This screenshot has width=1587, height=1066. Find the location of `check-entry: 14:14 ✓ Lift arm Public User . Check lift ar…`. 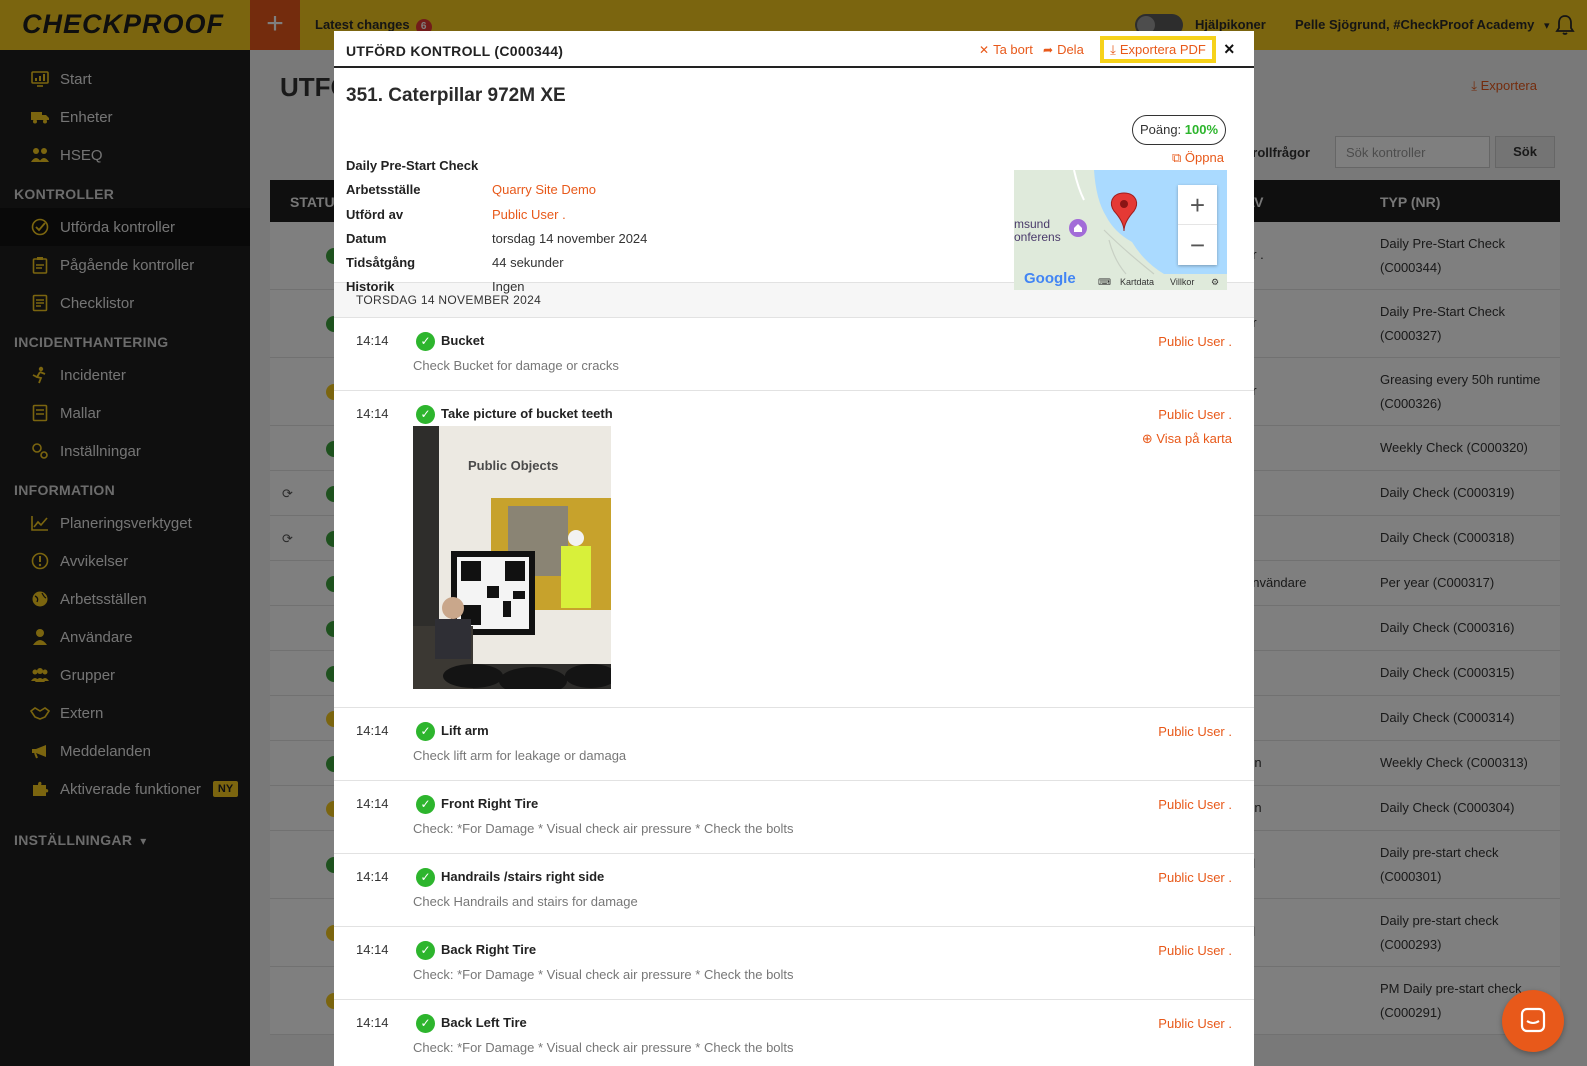

check-entry: 14:14 ✓ Lift arm Public User . Check lift ar… is located at coordinates (794, 744).